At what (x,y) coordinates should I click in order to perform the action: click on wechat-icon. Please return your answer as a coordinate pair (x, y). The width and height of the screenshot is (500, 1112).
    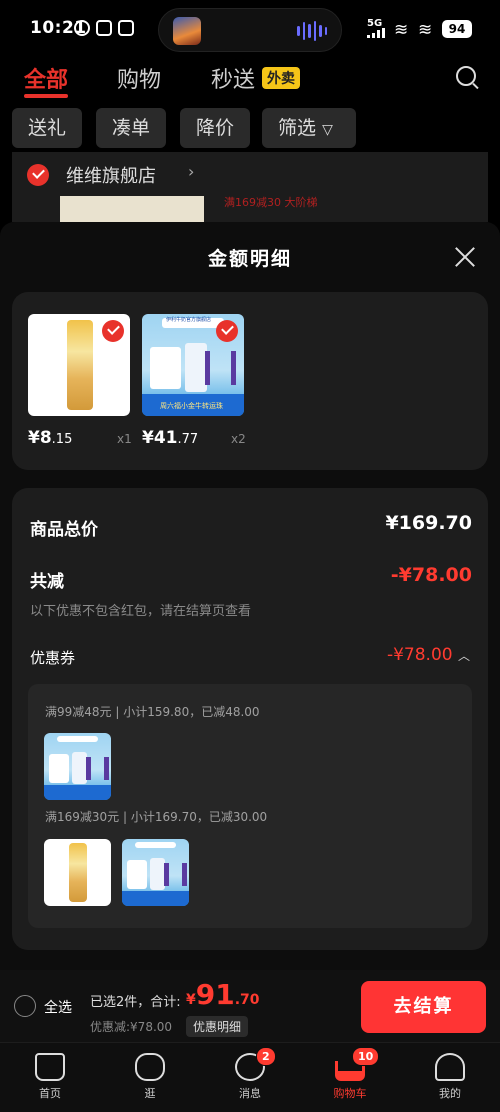
    Looking at the image, I should click on (104, 28).